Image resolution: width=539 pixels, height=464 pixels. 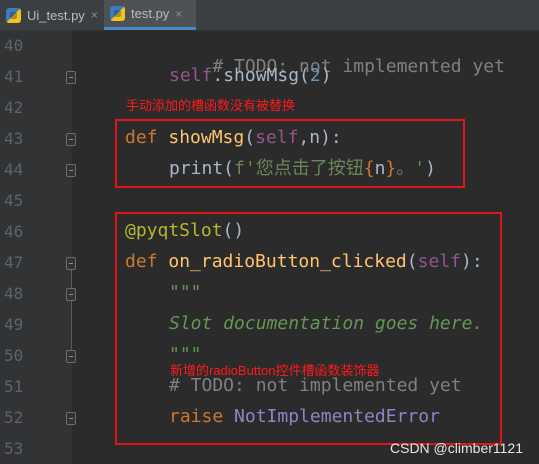 What do you see at coordinates (261, 75) in the screenshot?
I see `call-token: .showMsg(` at bounding box center [261, 75].